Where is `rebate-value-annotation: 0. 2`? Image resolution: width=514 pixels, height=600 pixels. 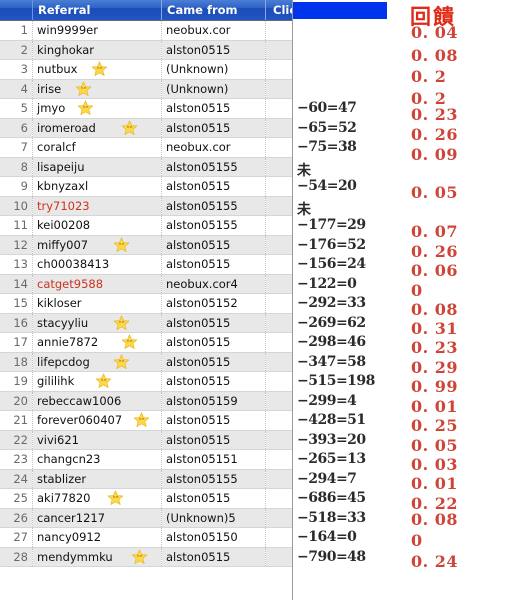 rebate-value-annotation: 0. 2 is located at coordinates (429, 76).